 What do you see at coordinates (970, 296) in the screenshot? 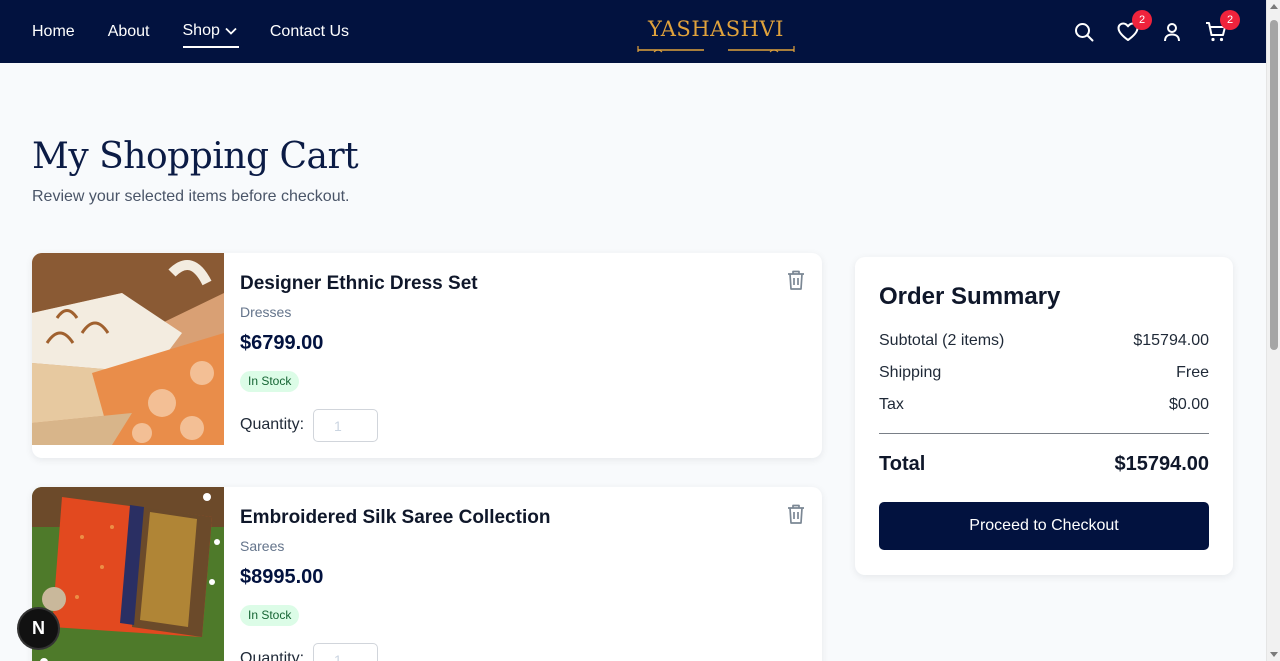
I see `order-summary-title: Order Summary` at bounding box center [970, 296].